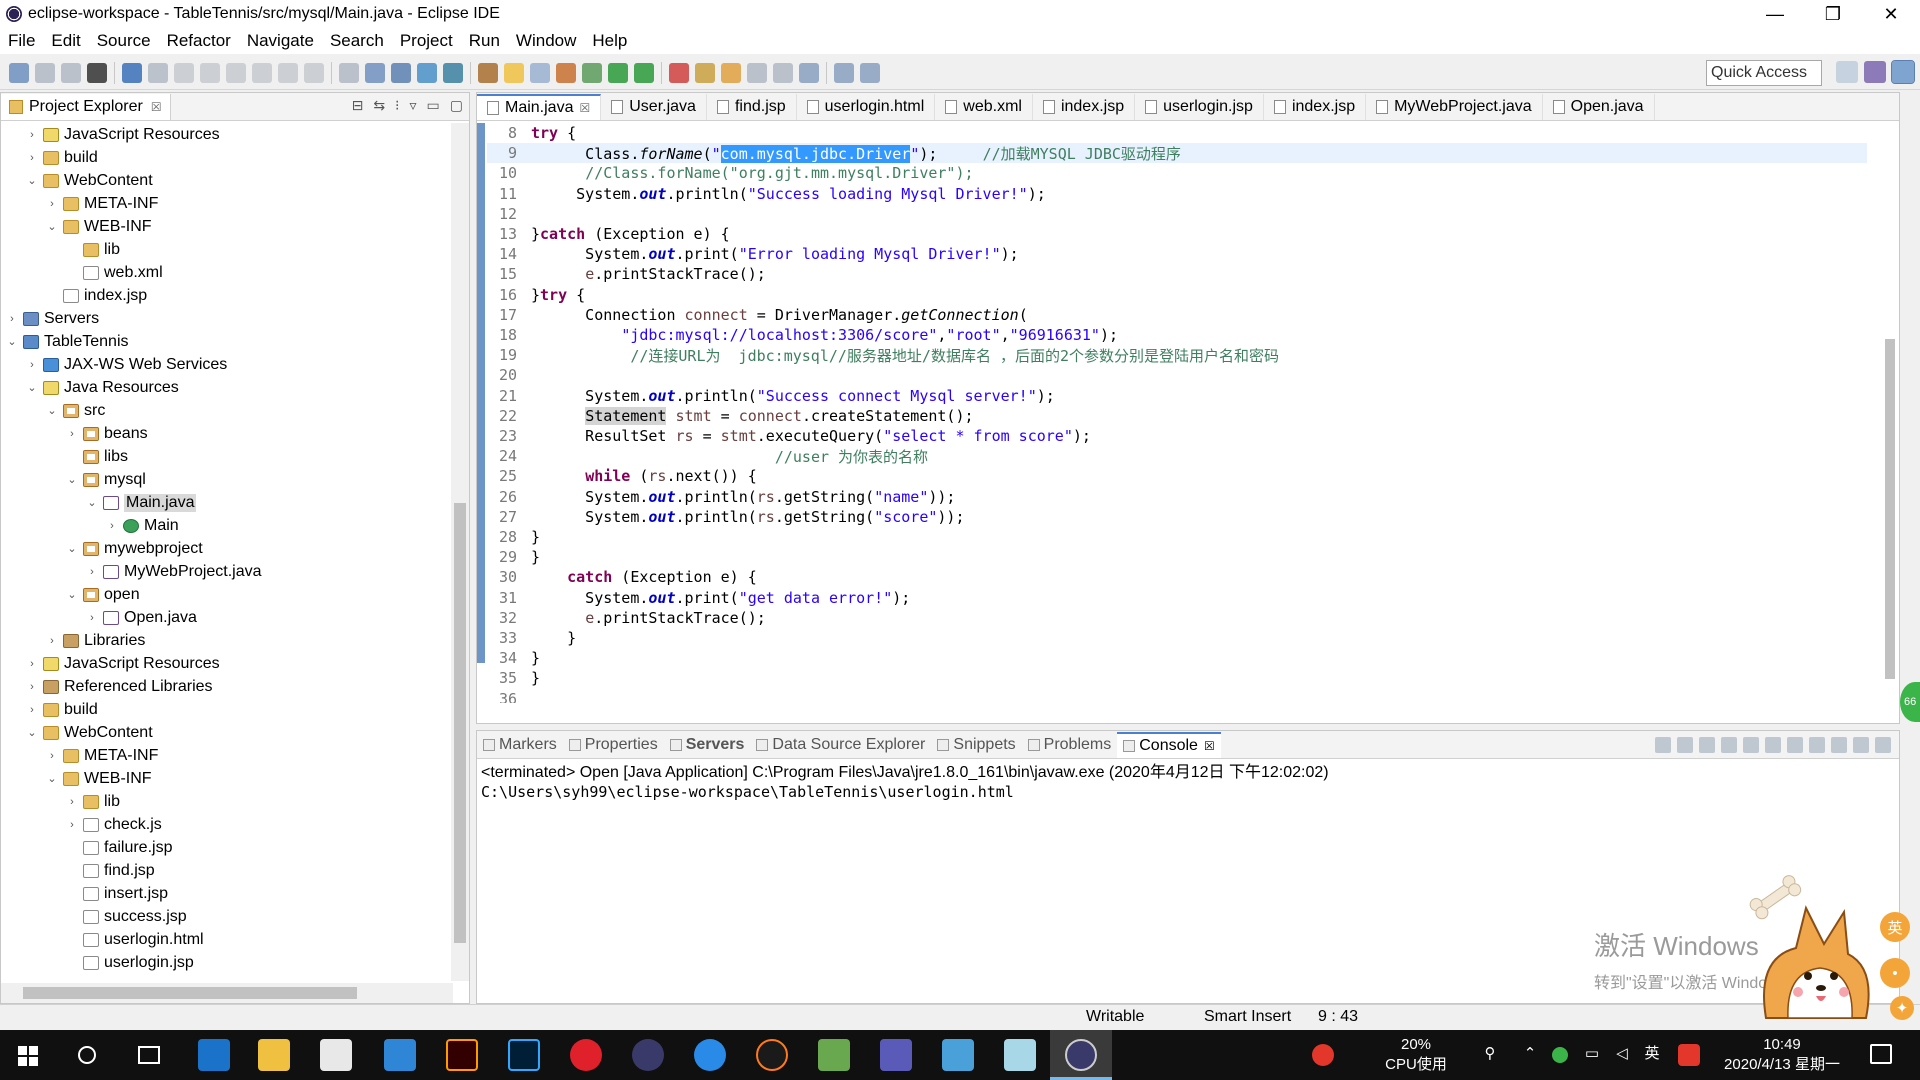 The width and height of the screenshot is (1920, 1080). I want to click on clock-time: 10:49, so click(1782, 1045).